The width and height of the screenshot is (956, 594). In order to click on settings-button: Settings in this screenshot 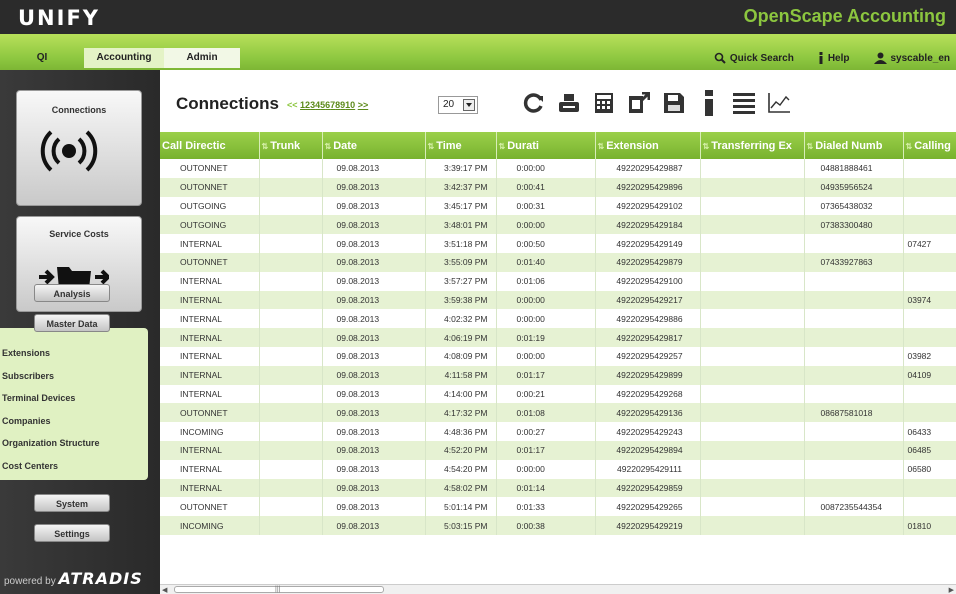, I will do `click(72, 533)`.